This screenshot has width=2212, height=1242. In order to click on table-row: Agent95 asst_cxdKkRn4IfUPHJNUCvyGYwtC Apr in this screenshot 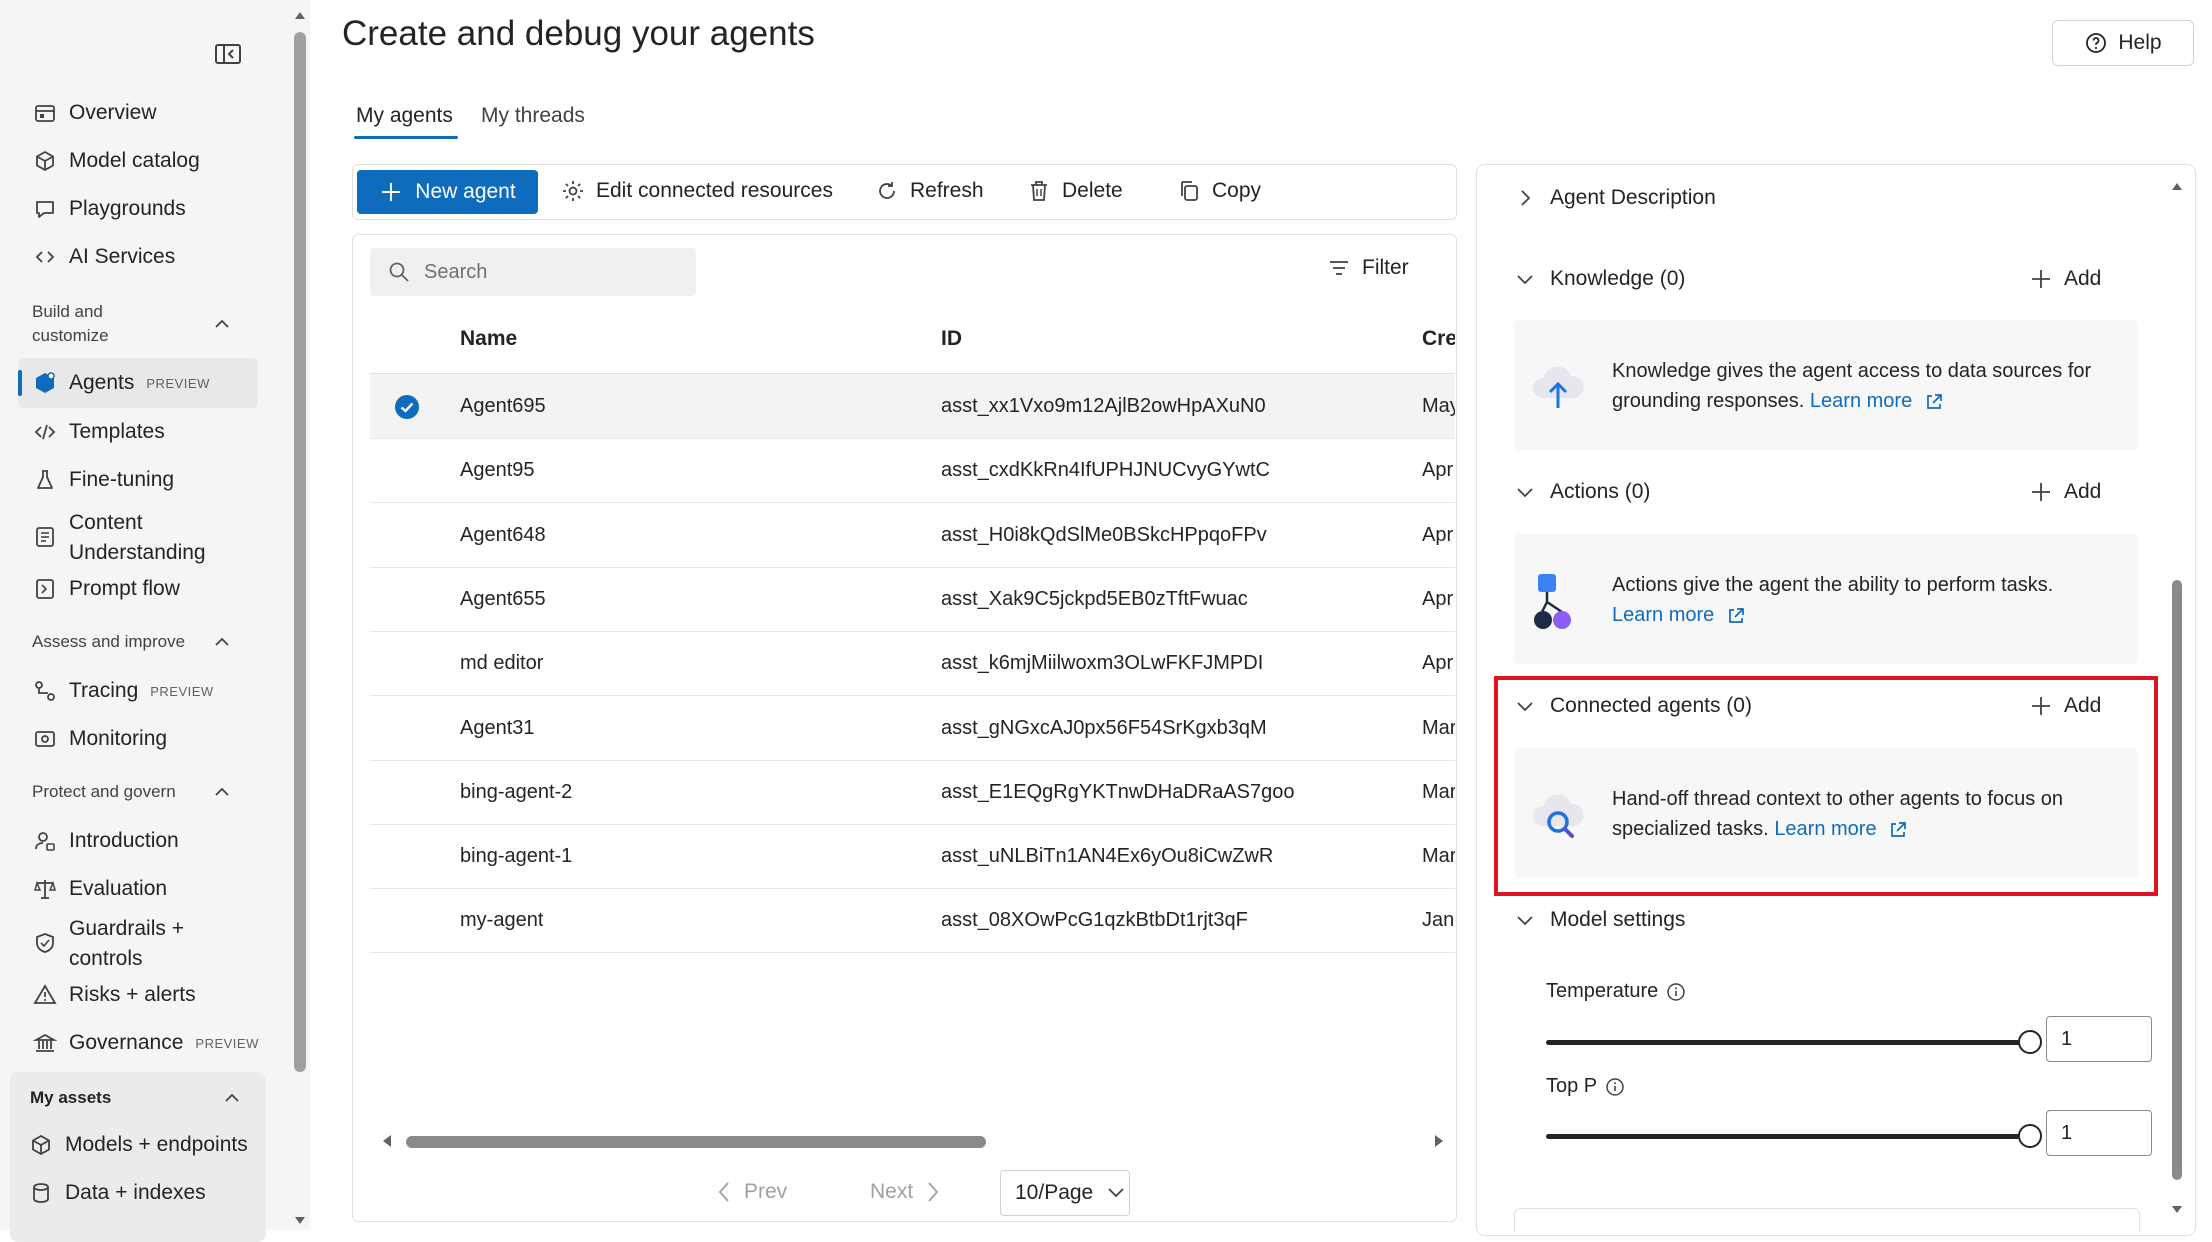, I will do `click(912, 471)`.